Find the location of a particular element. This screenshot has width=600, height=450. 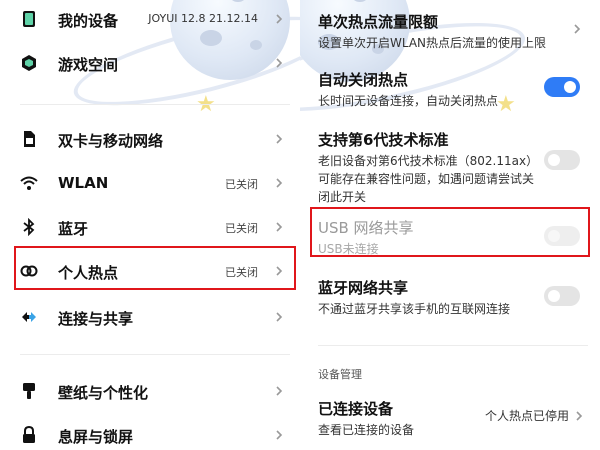

phone-icon is located at coordinates (29, 19).